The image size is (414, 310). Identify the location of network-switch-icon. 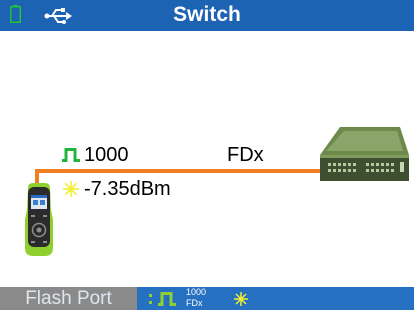
(364, 154).